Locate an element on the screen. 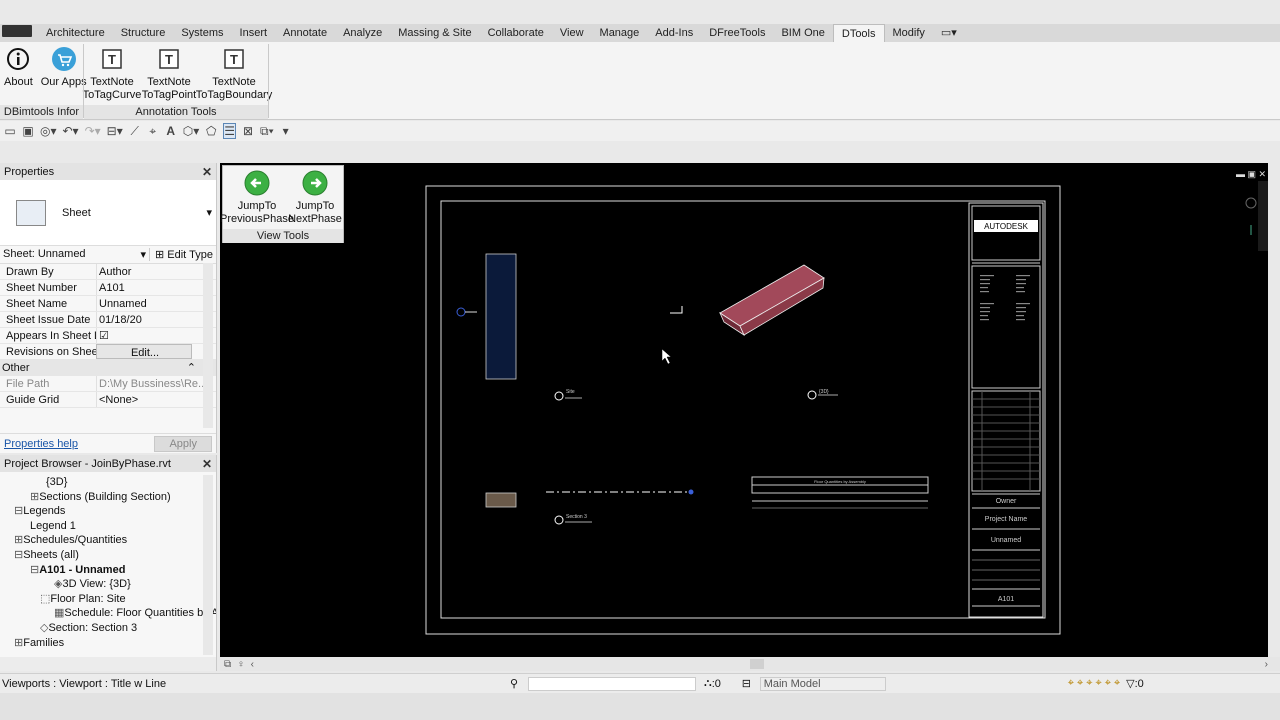  properties-scrollbar is located at coordinates (208, 345).